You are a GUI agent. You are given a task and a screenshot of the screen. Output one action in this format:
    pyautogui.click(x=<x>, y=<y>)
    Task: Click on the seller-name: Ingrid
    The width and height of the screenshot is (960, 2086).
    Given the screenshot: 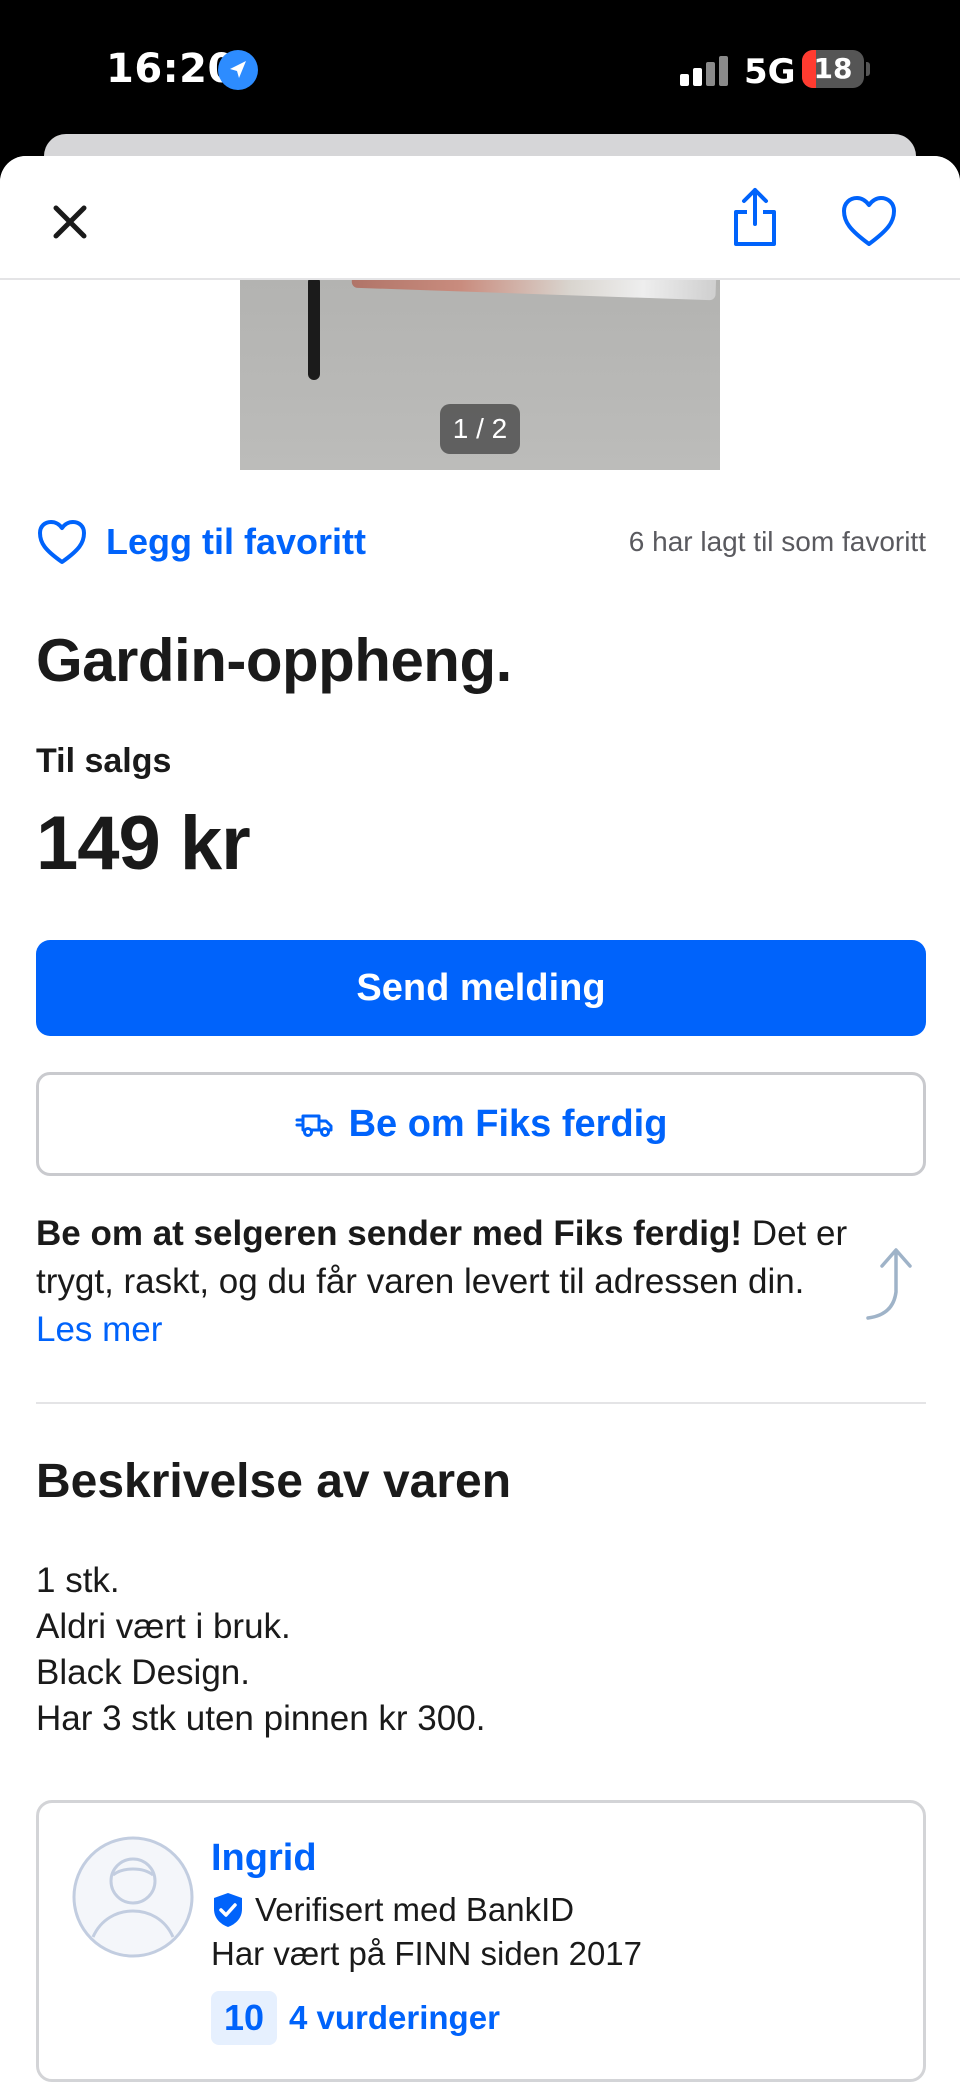 What is the action you would take?
    pyautogui.click(x=264, y=1858)
    